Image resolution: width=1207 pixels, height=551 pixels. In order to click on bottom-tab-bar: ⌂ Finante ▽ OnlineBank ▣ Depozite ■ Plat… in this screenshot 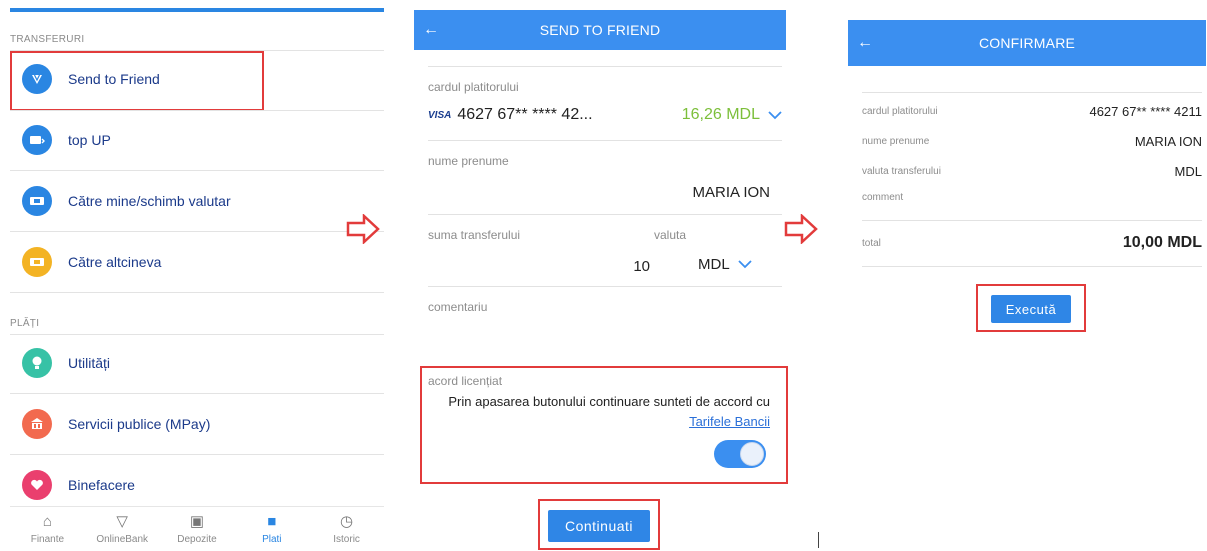, I will do `click(197, 528)`.